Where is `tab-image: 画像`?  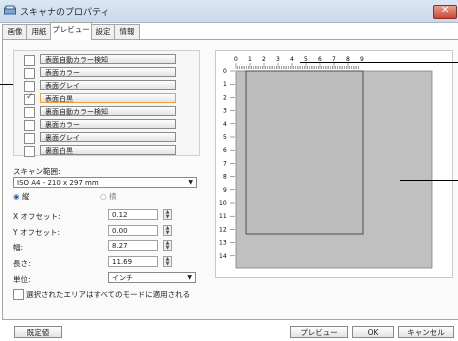
tab-image: 画像 is located at coordinates (15, 31).